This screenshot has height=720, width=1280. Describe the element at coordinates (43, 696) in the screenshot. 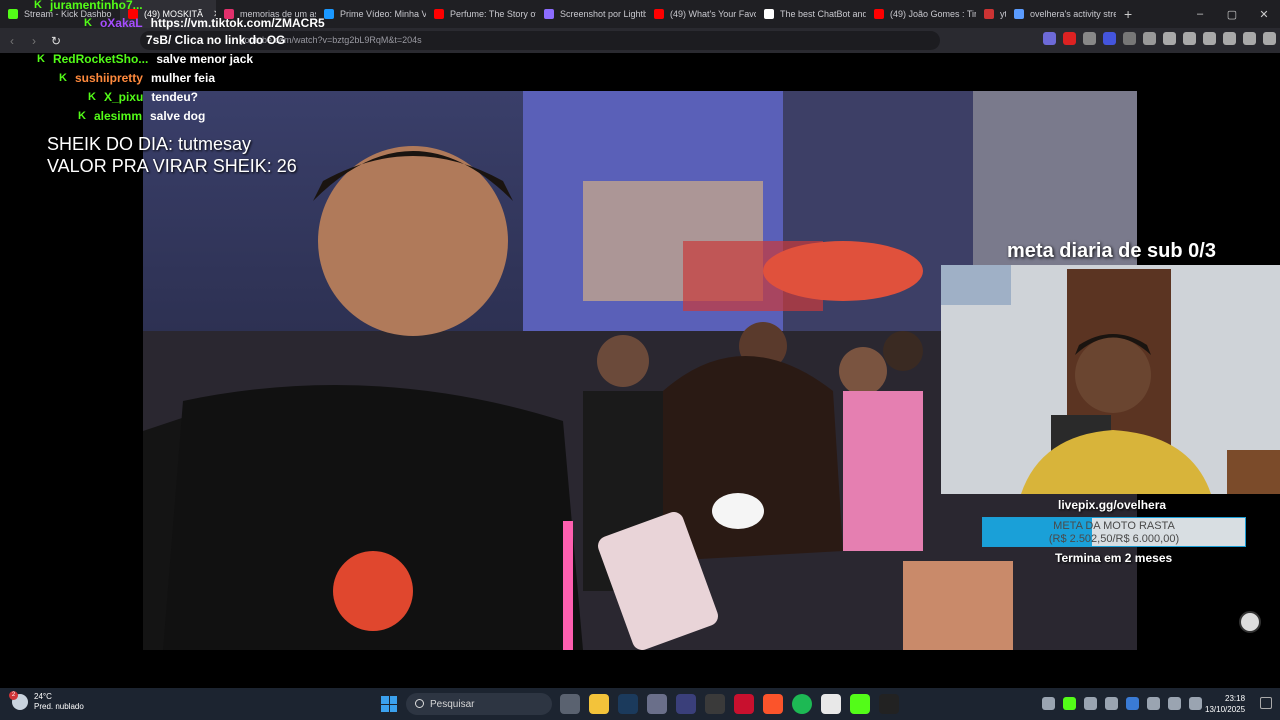

I see `temperature: 24°C` at that location.